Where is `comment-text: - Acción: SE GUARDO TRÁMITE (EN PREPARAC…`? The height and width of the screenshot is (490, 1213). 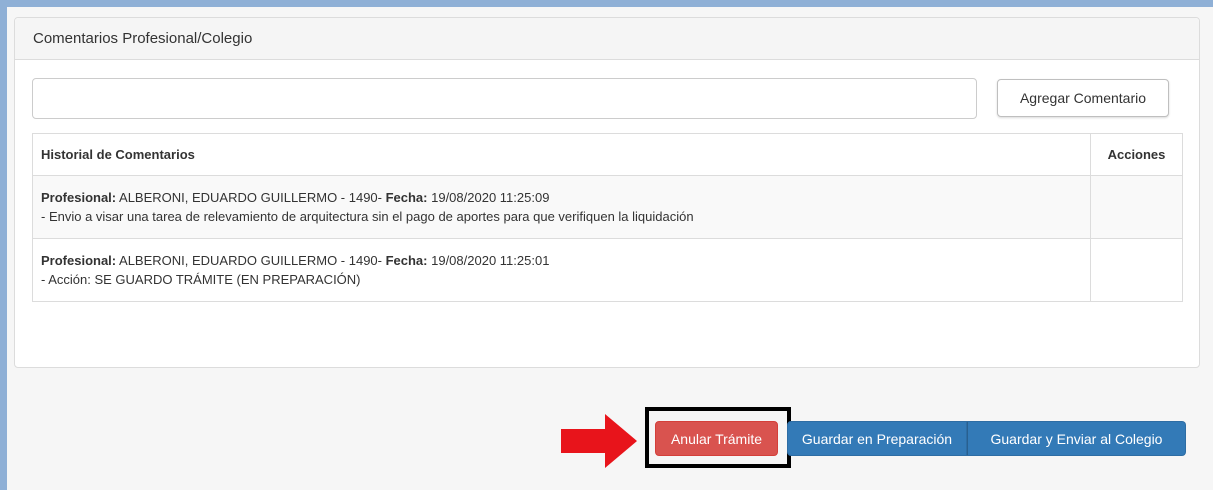 comment-text: - Acción: SE GUARDO TRÁMITE (EN PREPARAC… is located at coordinates (201, 279).